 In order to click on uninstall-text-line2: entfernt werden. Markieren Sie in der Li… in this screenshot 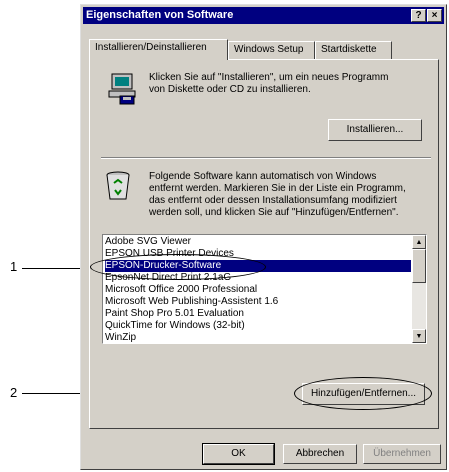, I will do `click(277, 188)`.